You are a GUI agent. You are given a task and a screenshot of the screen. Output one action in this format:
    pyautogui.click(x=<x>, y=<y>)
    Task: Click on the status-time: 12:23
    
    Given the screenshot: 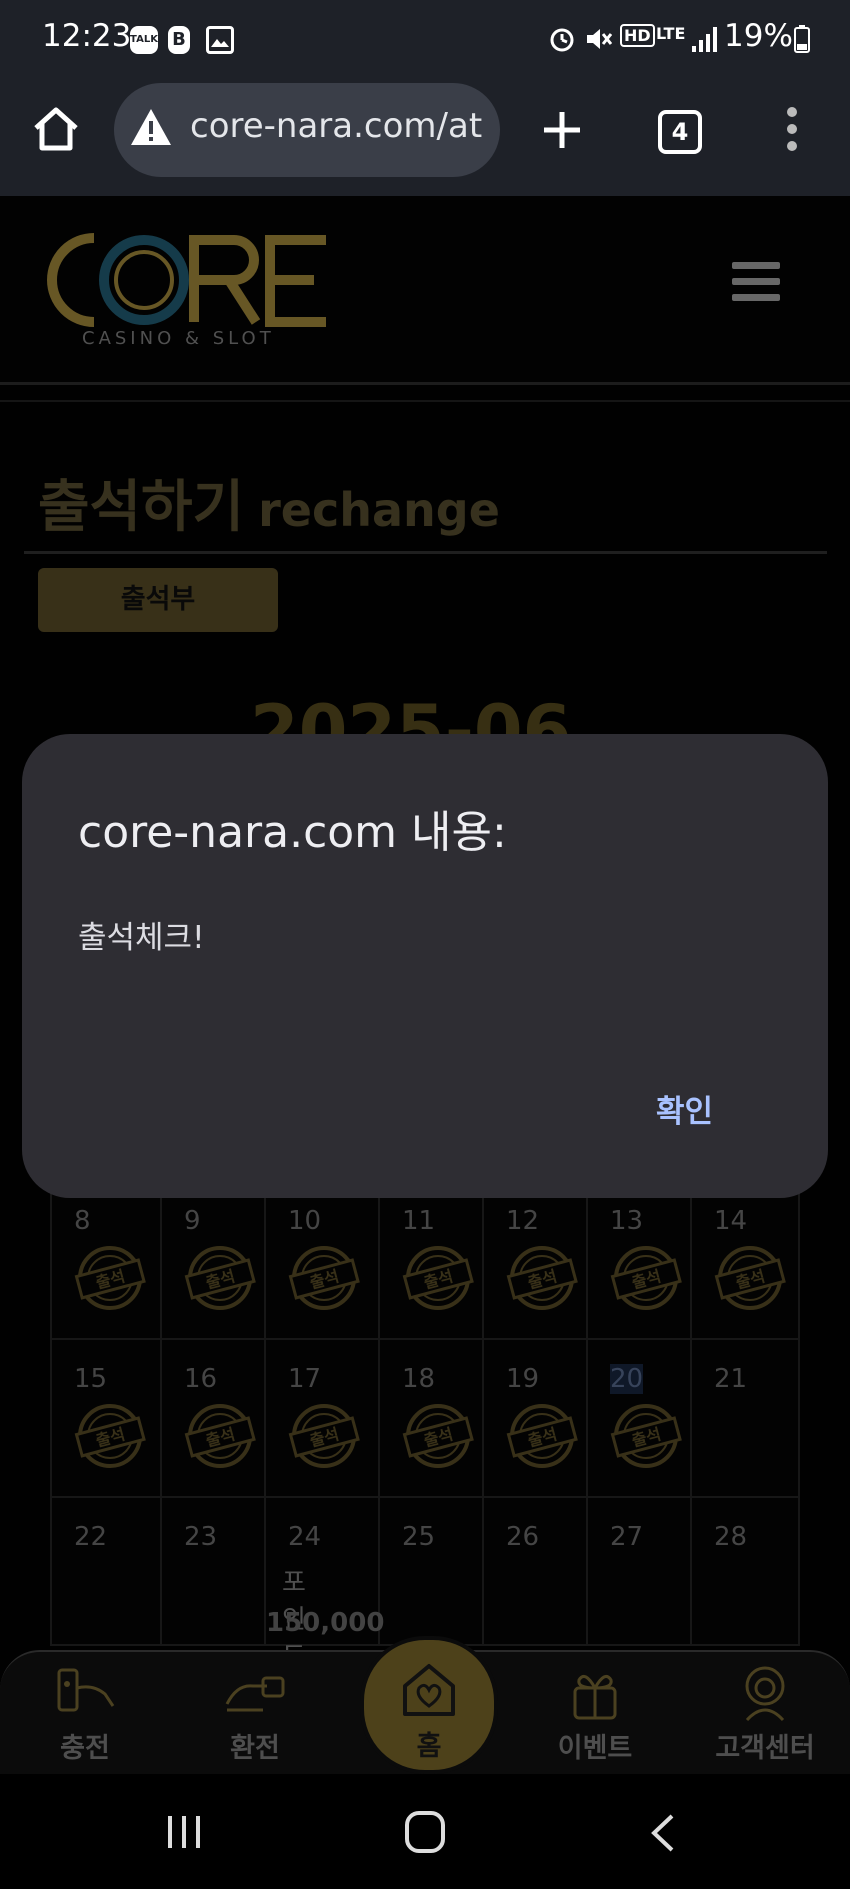 What is the action you would take?
    pyautogui.click(x=87, y=36)
    